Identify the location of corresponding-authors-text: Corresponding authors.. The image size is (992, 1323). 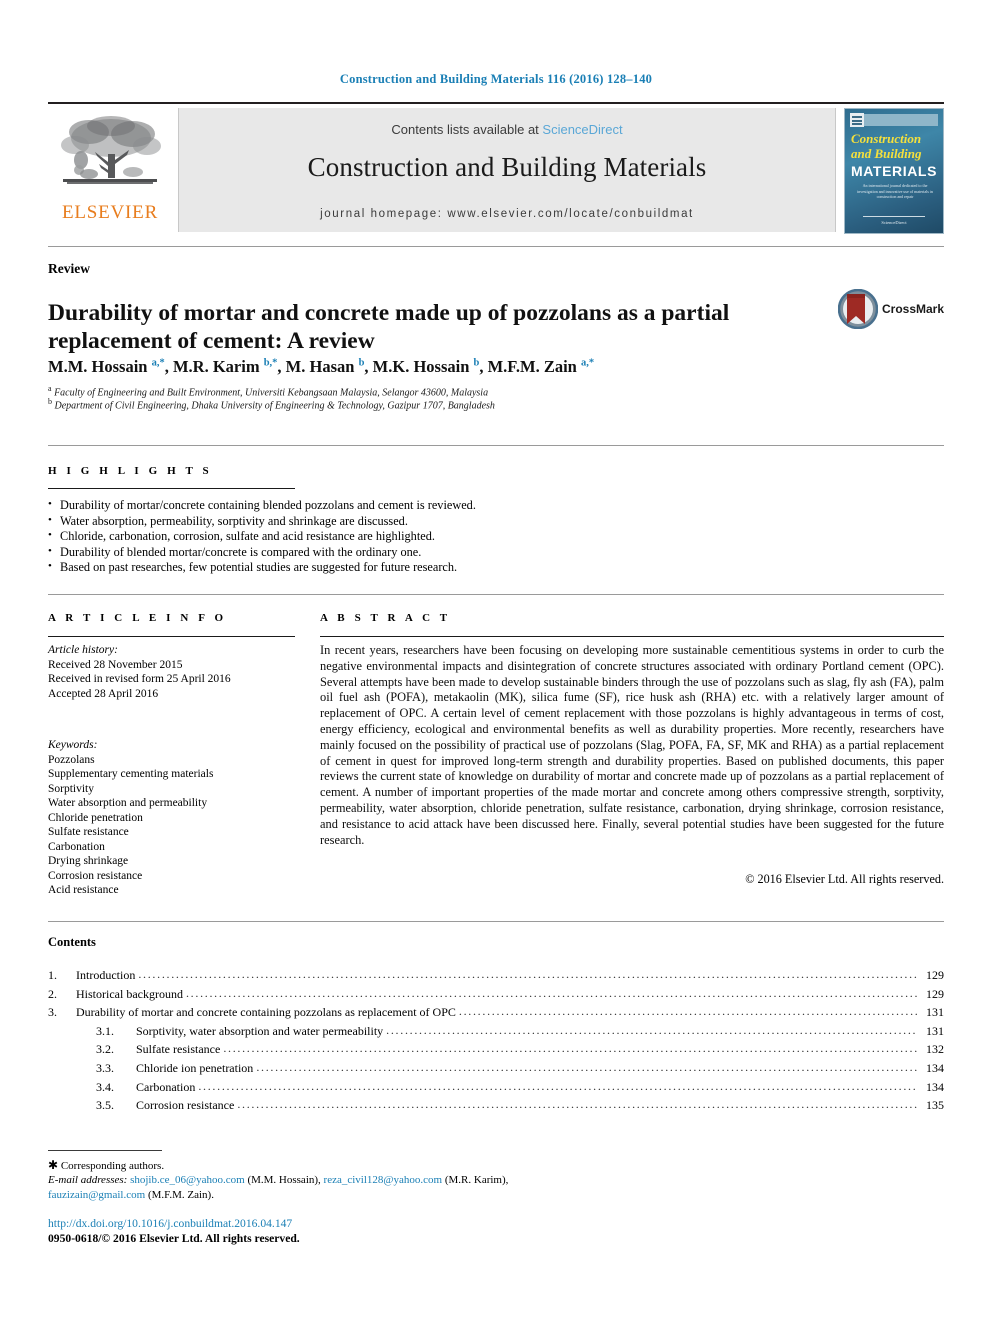
(112, 1166).